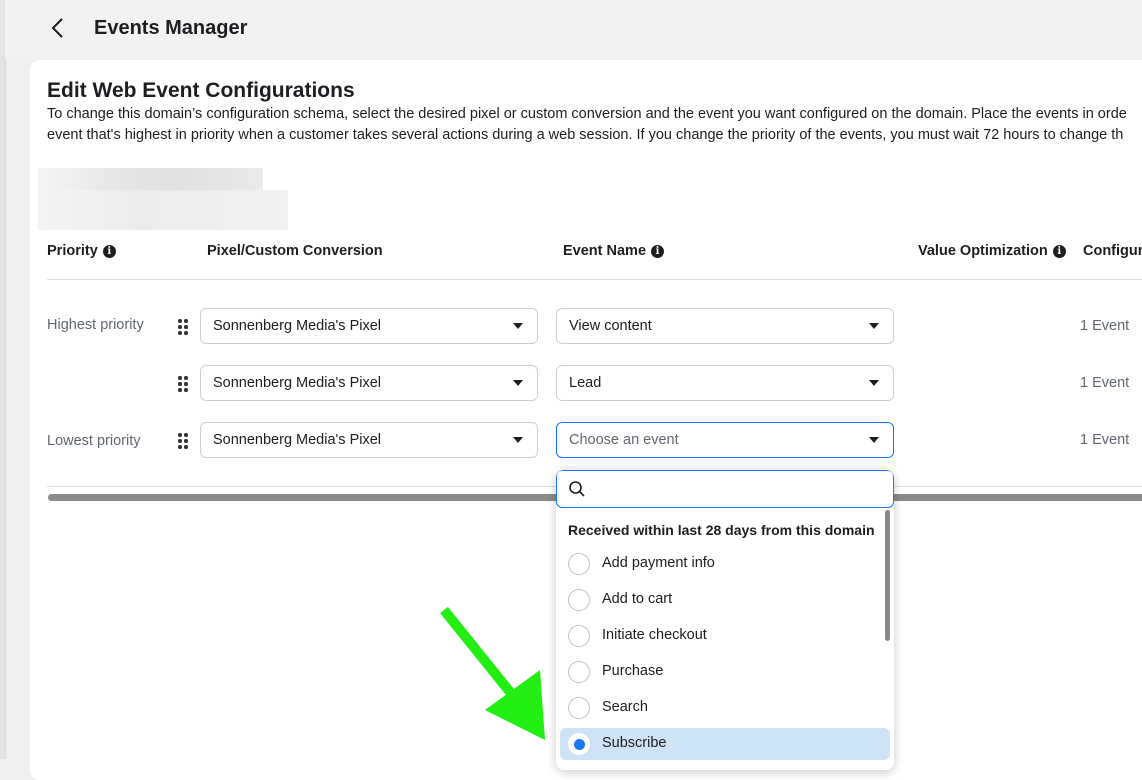 The width and height of the screenshot is (1142, 780). What do you see at coordinates (492, 673) in the screenshot?
I see `green-arrow-annotation-icon` at bounding box center [492, 673].